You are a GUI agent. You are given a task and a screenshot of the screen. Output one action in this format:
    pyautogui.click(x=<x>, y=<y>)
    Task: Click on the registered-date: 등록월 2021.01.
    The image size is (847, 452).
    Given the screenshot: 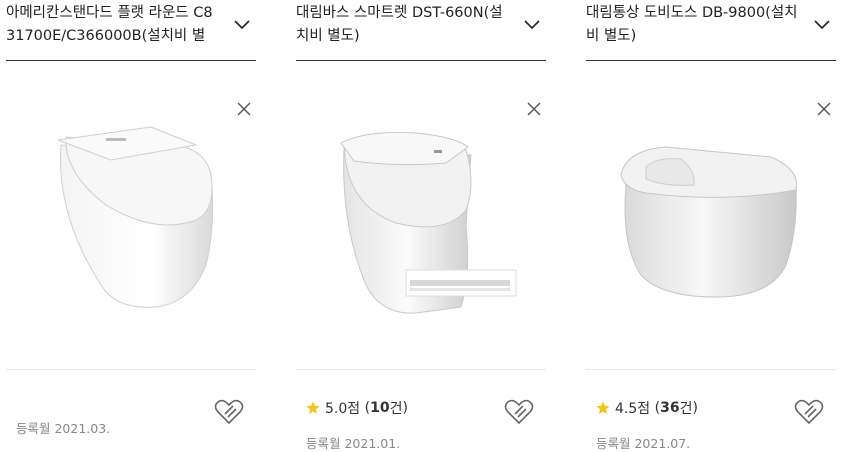 What is the action you would take?
    pyautogui.click(x=353, y=443)
    